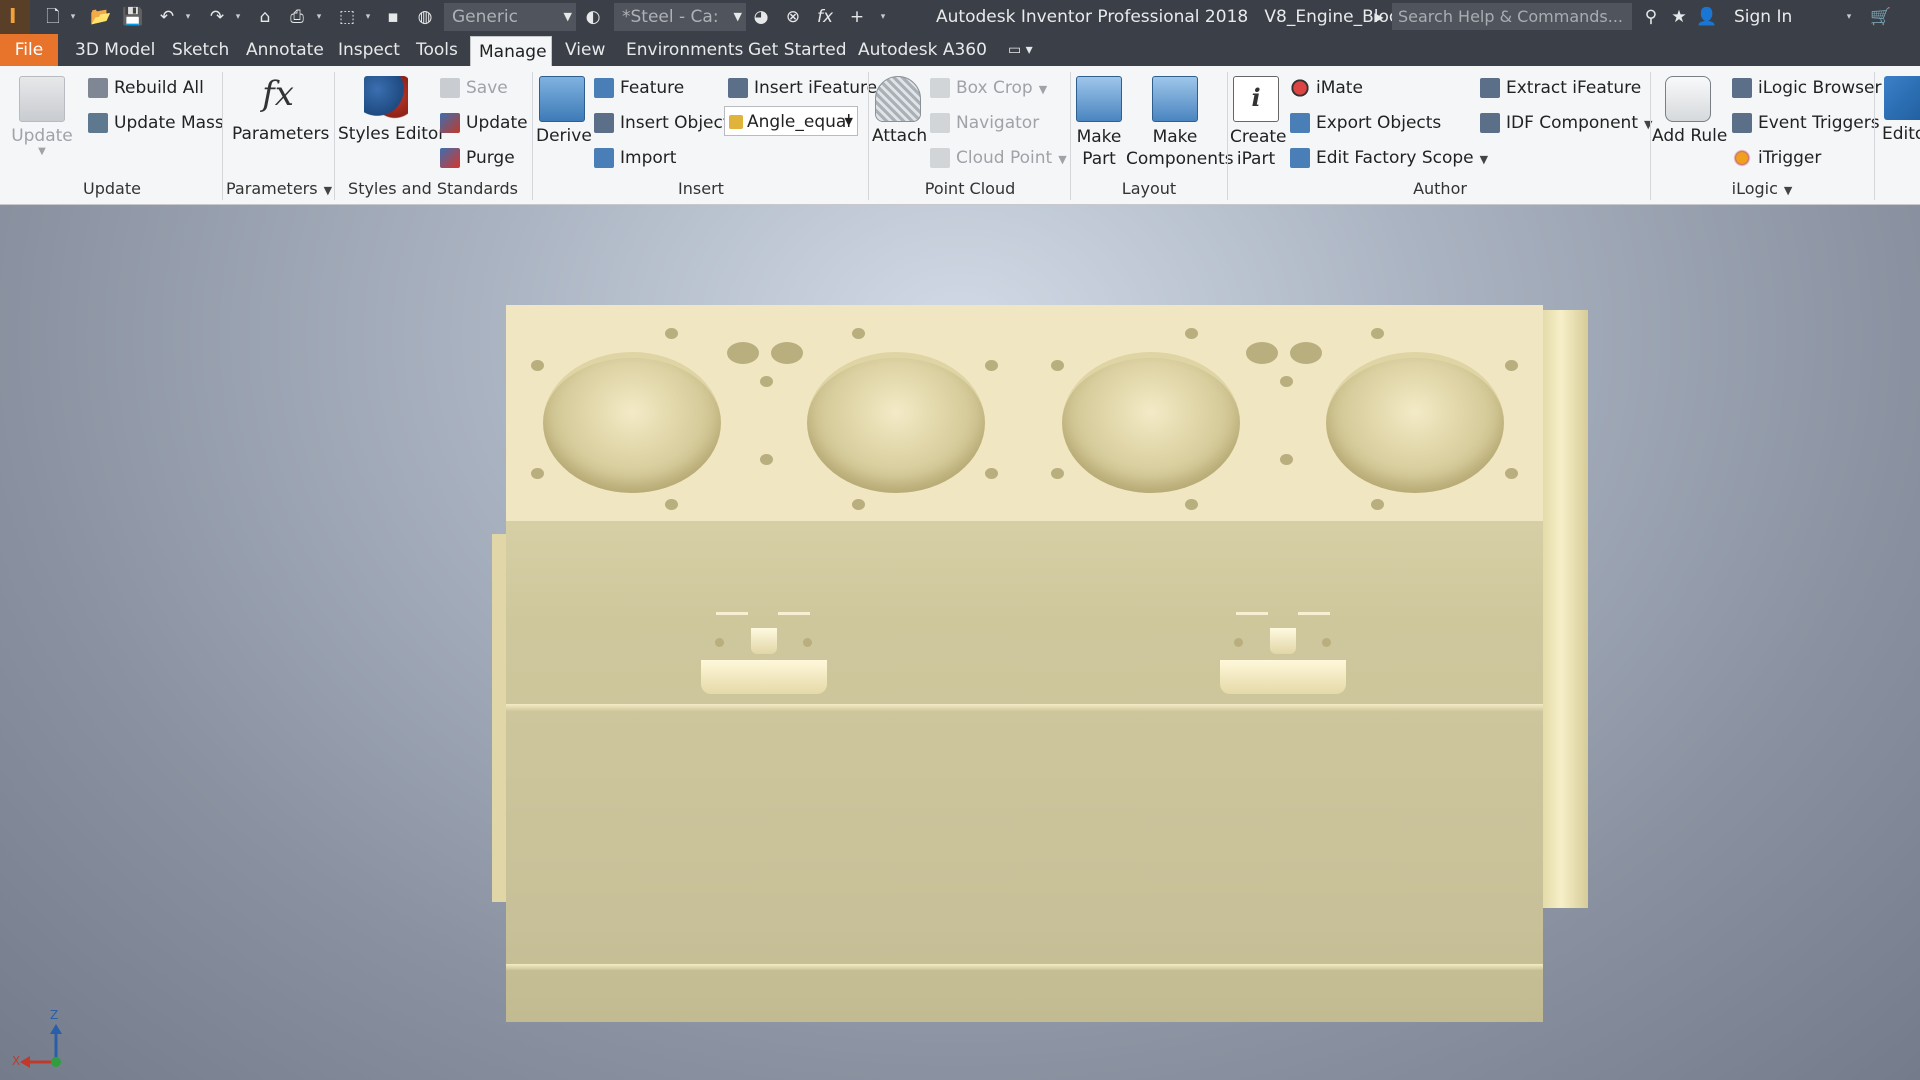 Image resolution: width=1920 pixels, height=1080 pixels. What do you see at coordinates (156, 123) in the screenshot?
I see `update-mass-button: Update Mass` at bounding box center [156, 123].